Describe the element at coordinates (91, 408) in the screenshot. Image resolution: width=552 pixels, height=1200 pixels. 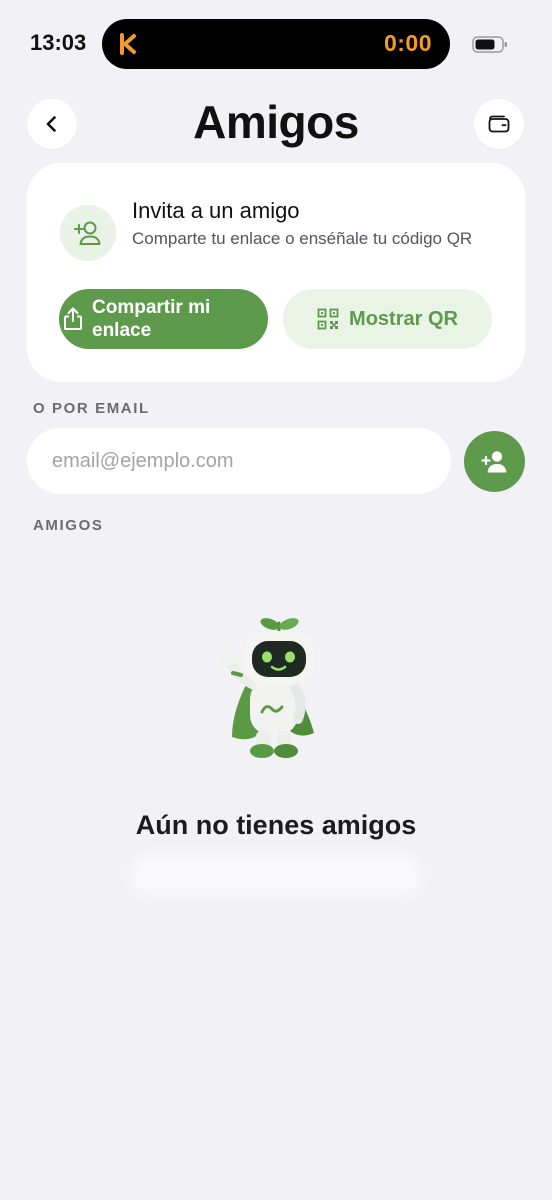
I see `email-section-label: O POR EMAIL` at that location.